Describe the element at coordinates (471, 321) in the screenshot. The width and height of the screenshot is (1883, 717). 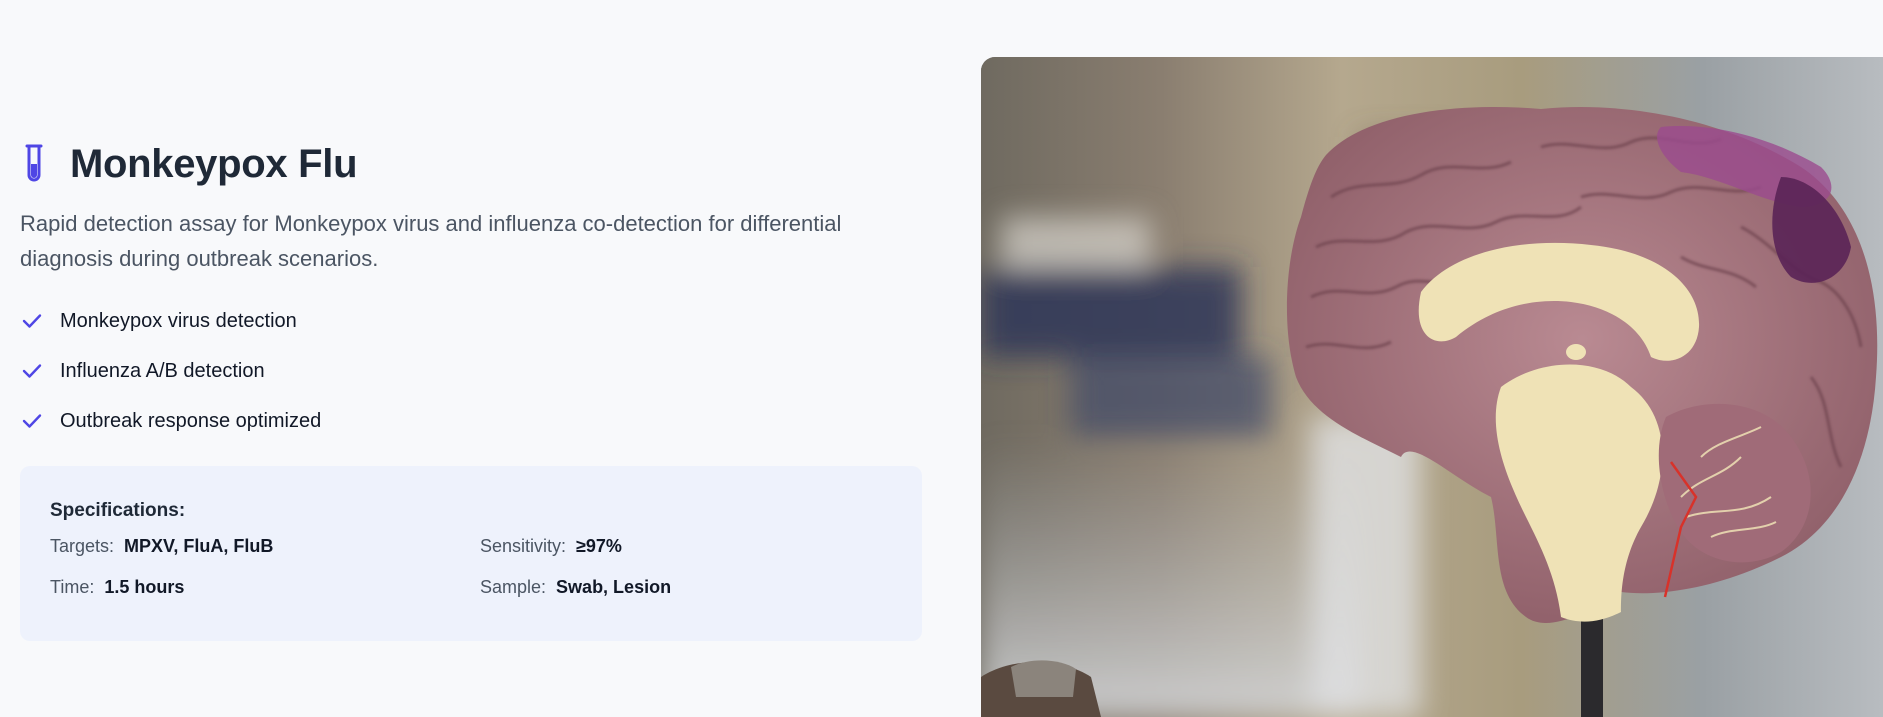
I see `list-item: Monkeypox virus detection` at that location.